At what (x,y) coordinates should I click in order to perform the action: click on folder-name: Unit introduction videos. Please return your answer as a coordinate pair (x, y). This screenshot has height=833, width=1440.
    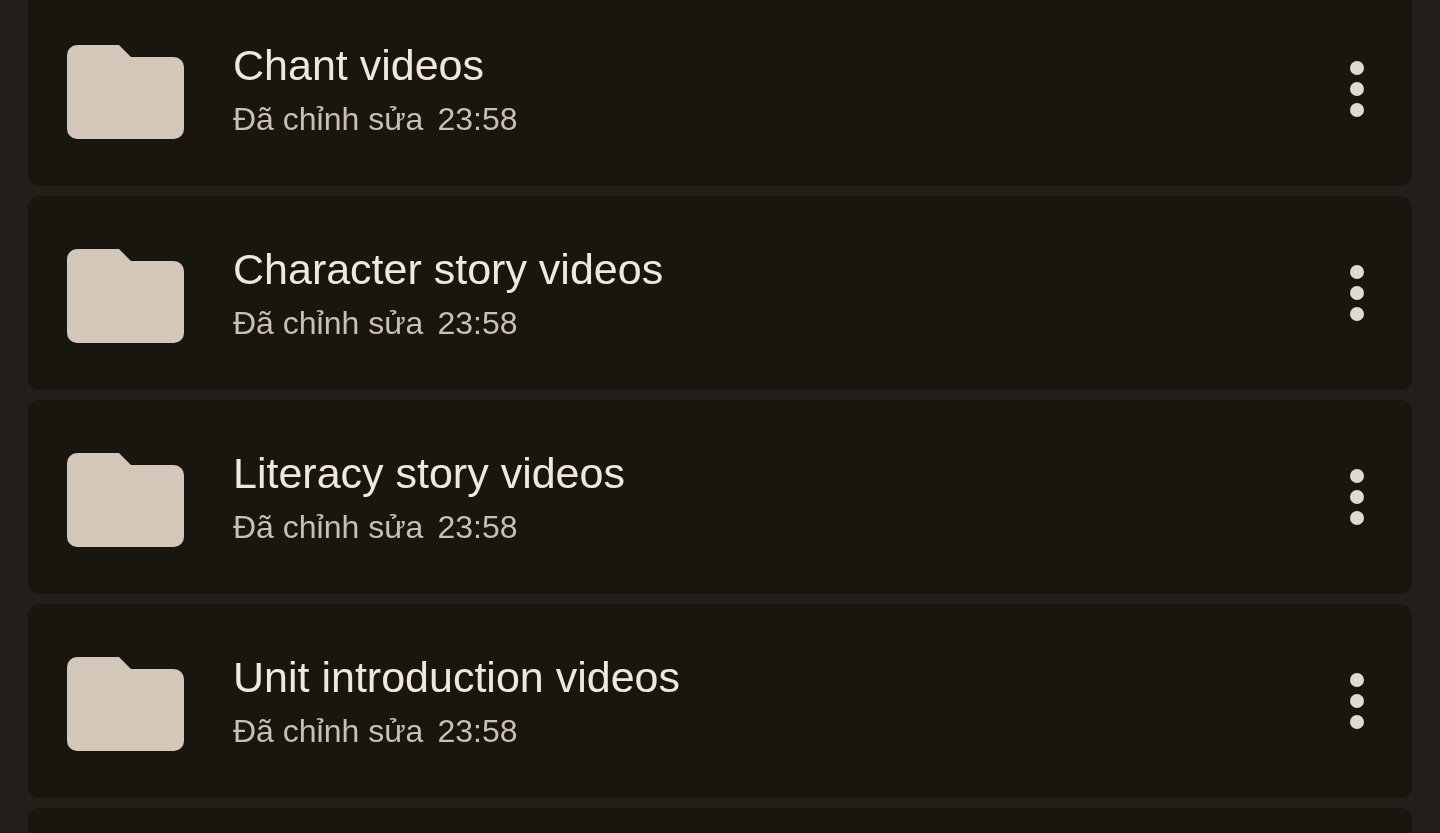
    Looking at the image, I should click on (457, 677).